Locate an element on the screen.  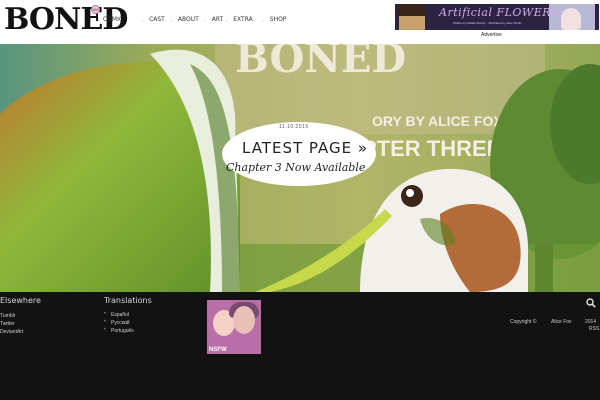
translation-link-es: Español is located at coordinates (120, 315).